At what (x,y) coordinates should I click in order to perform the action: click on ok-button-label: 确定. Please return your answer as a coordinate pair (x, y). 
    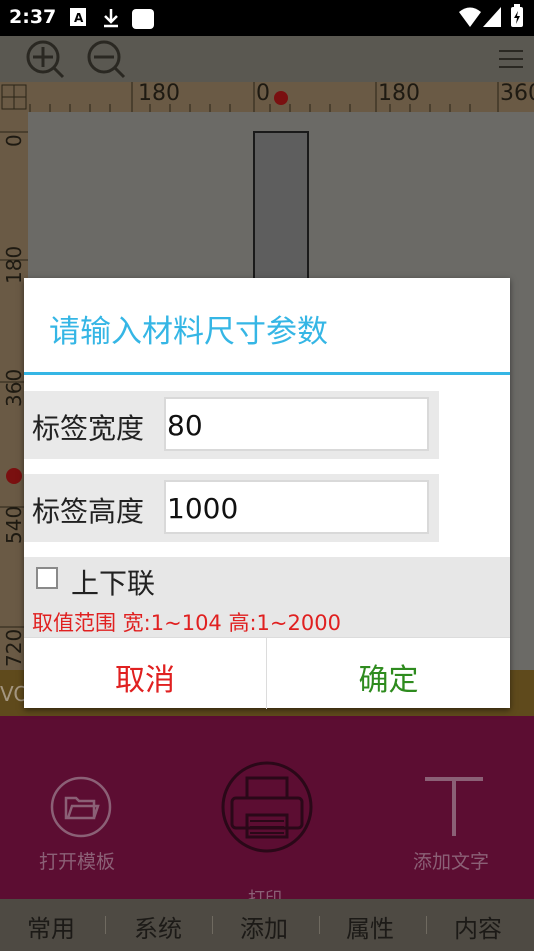
    Looking at the image, I should click on (388, 680).